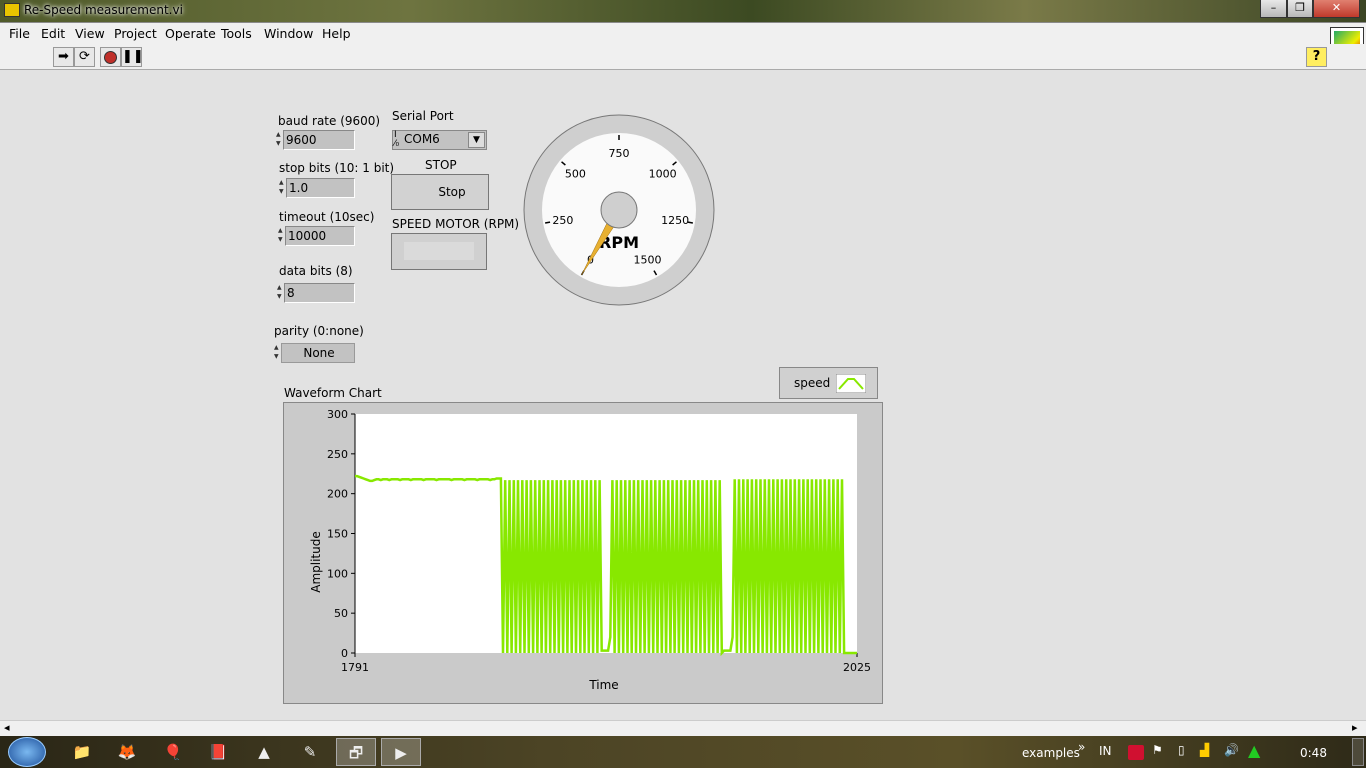  What do you see at coordinates (683, 11) in the screenshot?
I see `title-bar: Re-Speed measurement.vi – ❐ ✕` at bounding box center [683, 11].